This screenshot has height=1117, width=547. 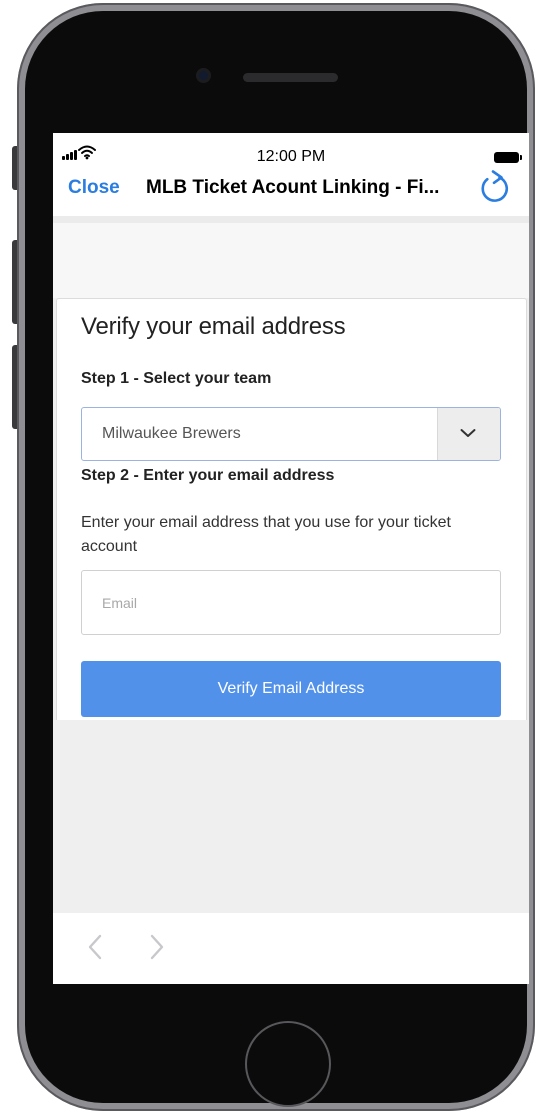 I want to click on form-title: Verify your email address, so click(x=213, y=326).